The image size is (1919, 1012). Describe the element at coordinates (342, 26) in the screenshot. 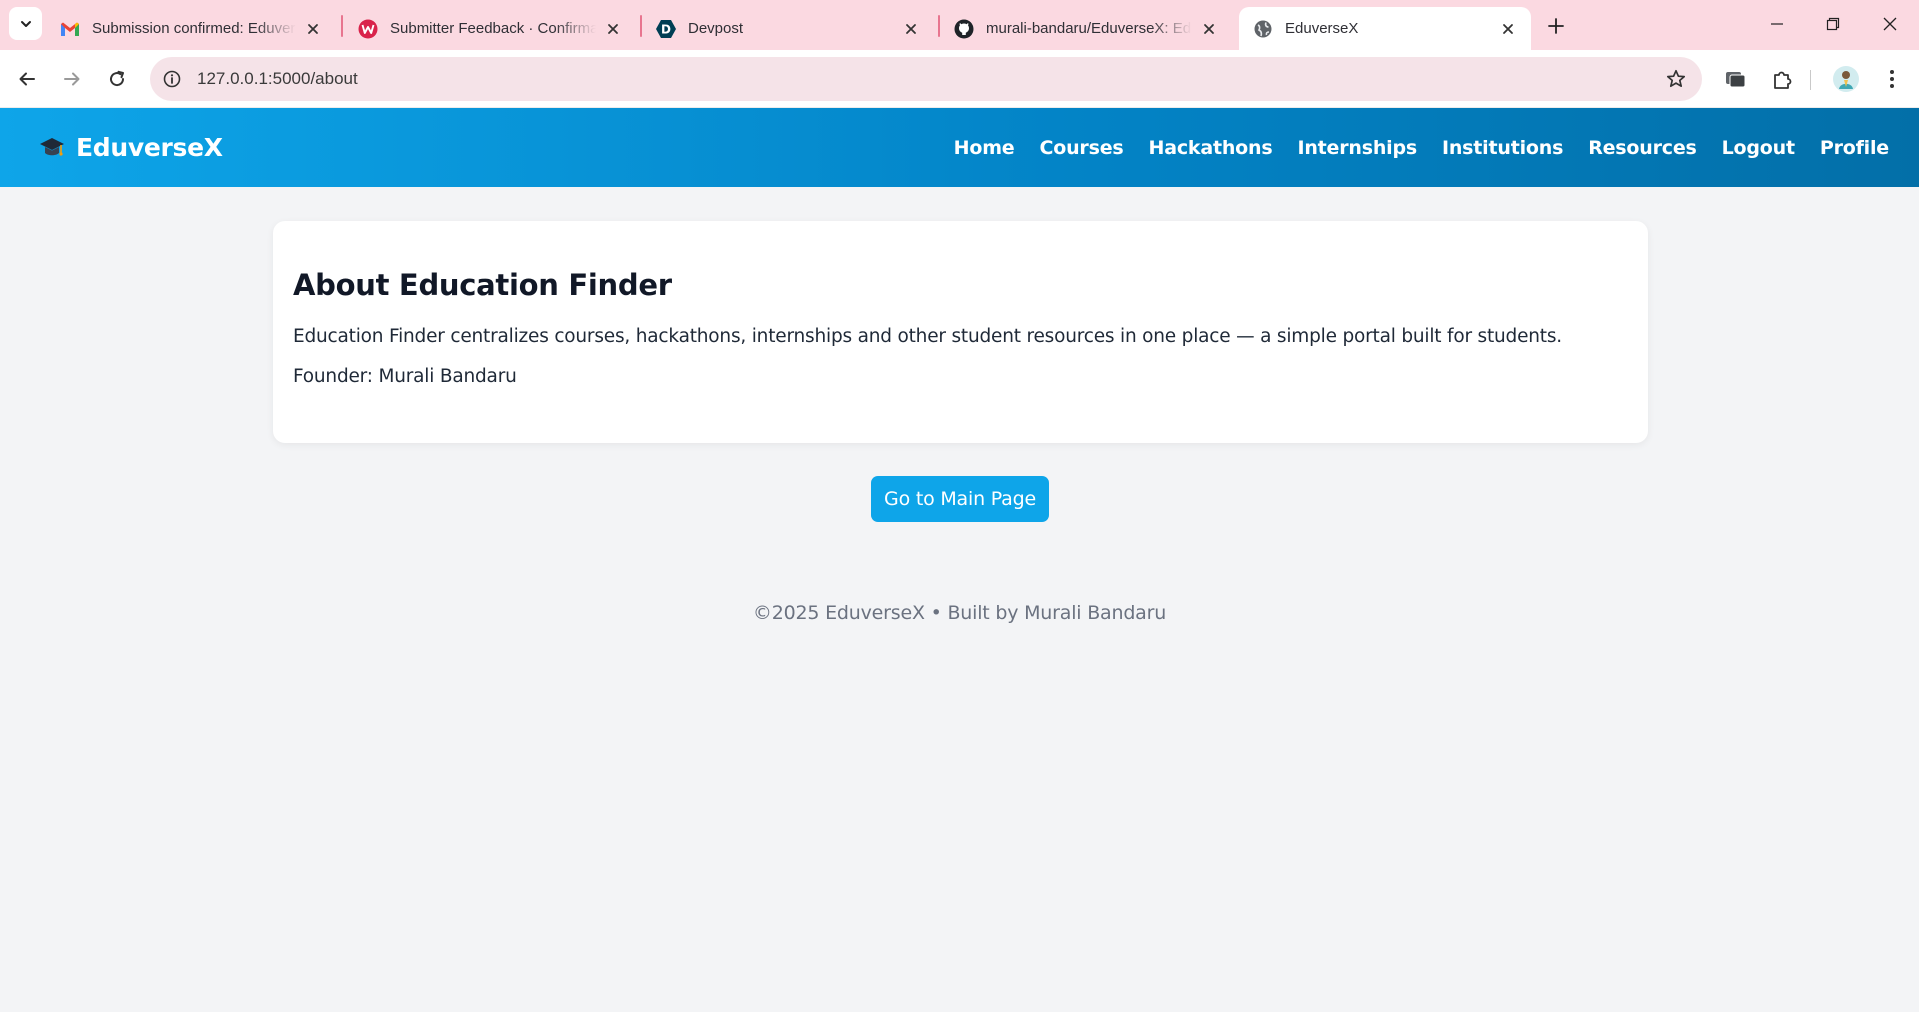

I see `tab-separator` at that location.